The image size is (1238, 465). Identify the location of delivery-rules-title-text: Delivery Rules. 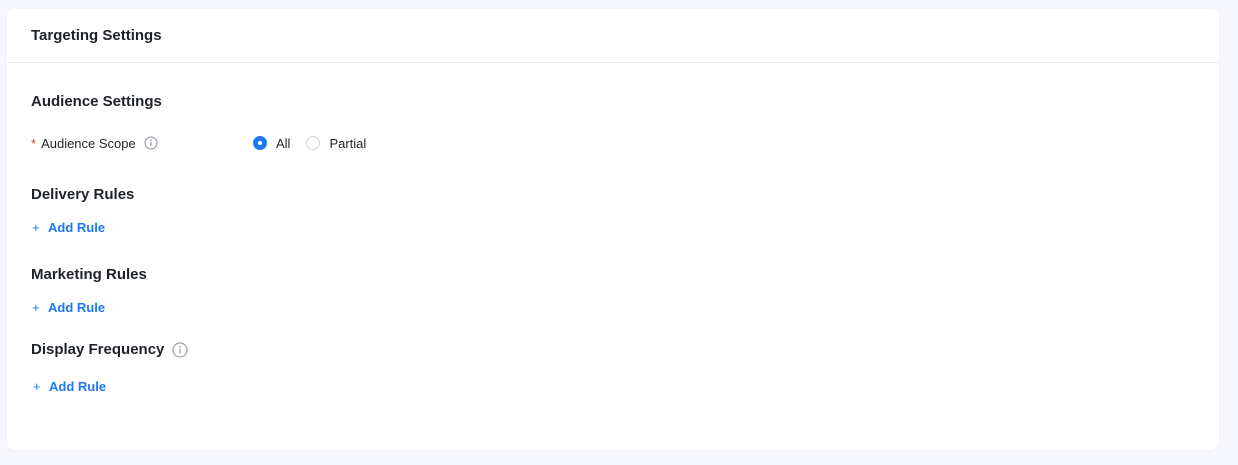
(83, 194).